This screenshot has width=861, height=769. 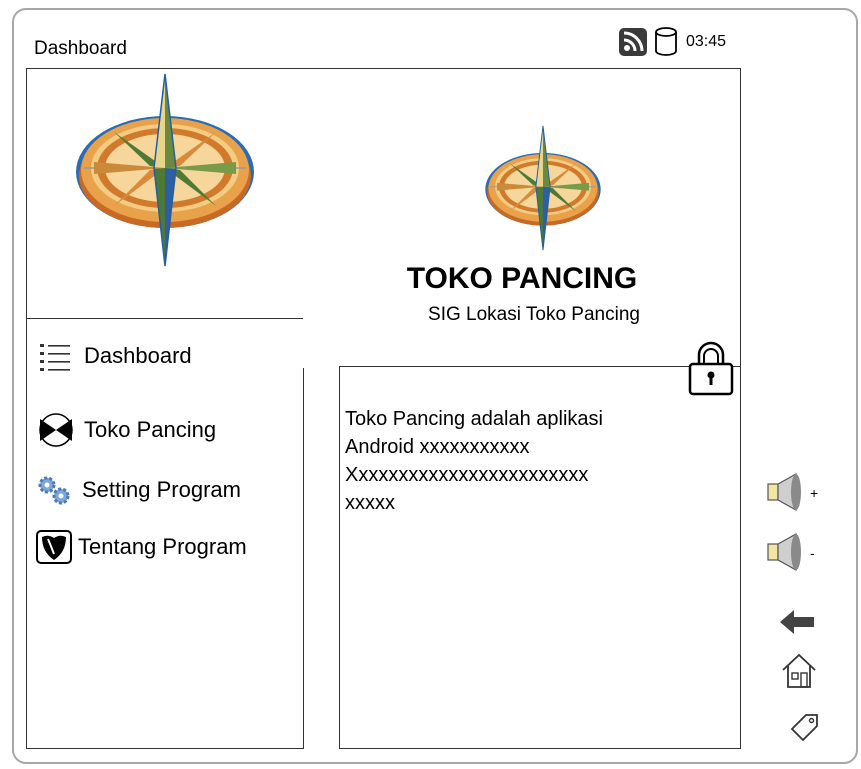 I want to click on shield-icon, so click(x=54, y=547).